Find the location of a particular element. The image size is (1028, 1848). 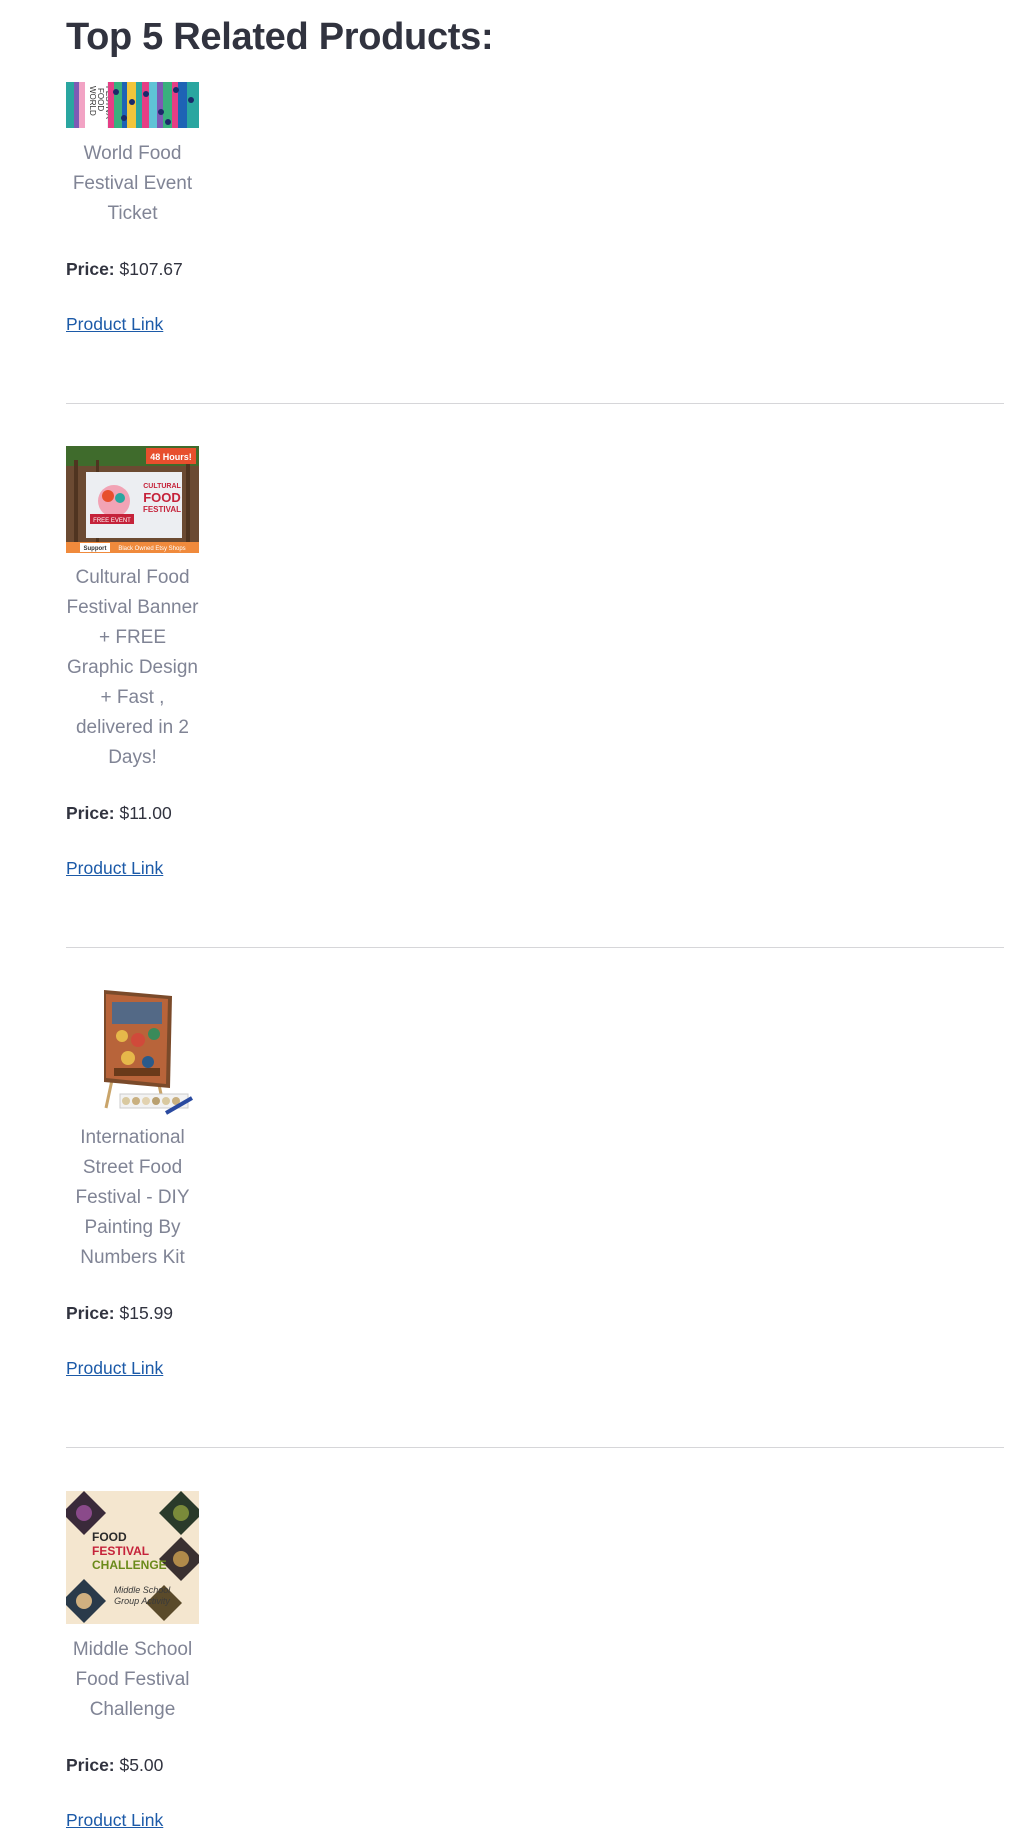

svg-text: Group Activity is located at coordinates (142, 1601).